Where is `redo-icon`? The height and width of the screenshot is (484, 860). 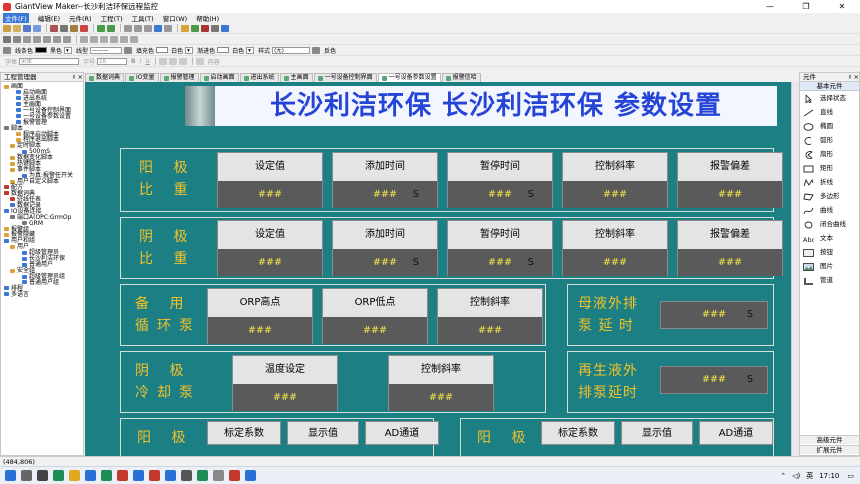 redo-icon is located at coordinates (111, 28).